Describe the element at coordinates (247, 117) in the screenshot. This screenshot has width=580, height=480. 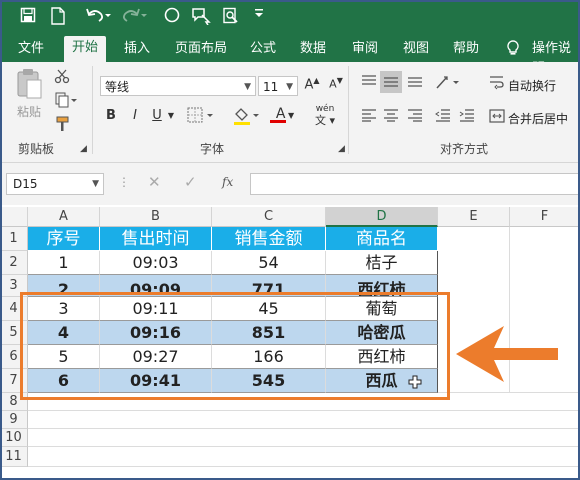
I see `fill-color-icon` at that location.